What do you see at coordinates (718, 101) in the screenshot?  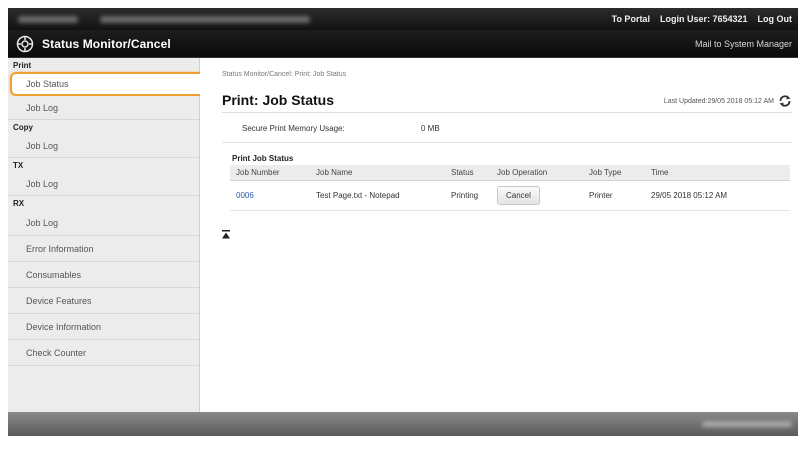 I see `last-updated-label: Last Updated:29/05 2018 05:12 AM` at bounding box center [718, 101].